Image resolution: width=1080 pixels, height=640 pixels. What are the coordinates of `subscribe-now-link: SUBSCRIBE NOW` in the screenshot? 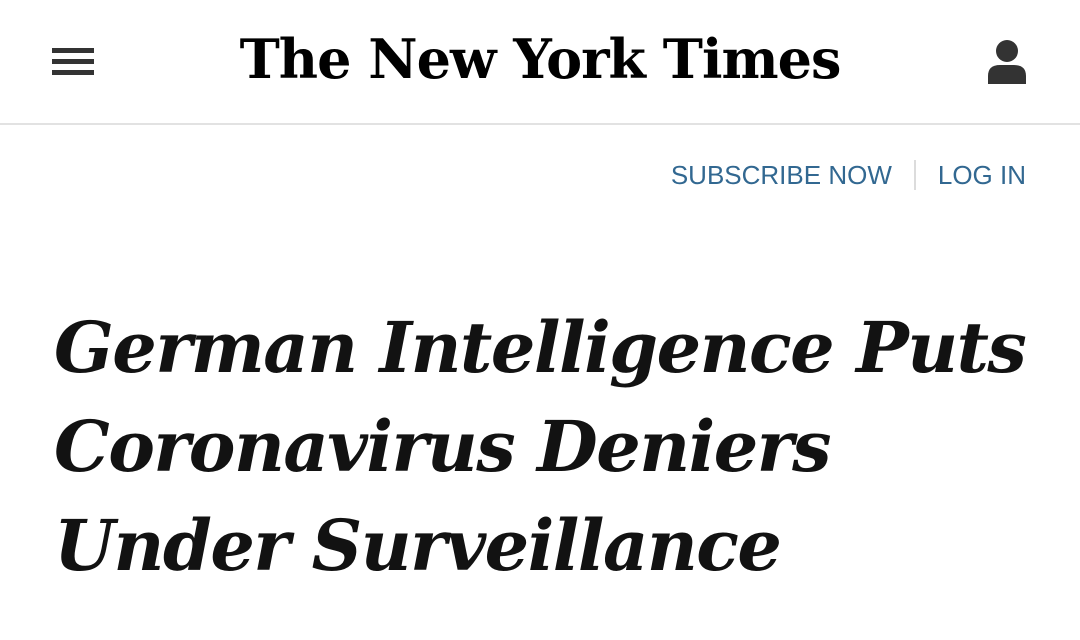 It's located at (781, 175).